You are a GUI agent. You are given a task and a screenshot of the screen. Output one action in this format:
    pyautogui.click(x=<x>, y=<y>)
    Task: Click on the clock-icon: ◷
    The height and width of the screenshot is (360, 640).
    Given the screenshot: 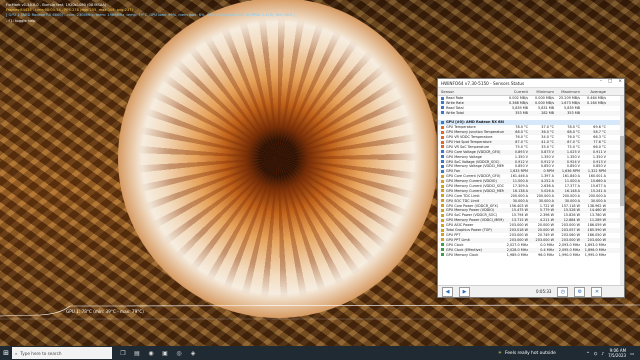 What is the action you would take?
    pyautogui.click(x=563, y=291)
    